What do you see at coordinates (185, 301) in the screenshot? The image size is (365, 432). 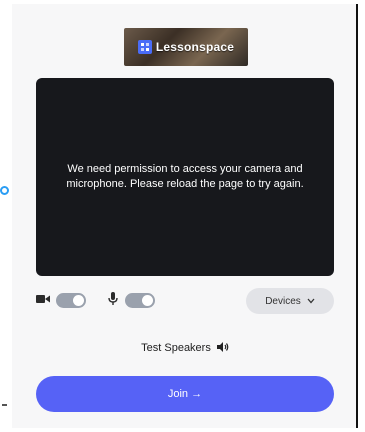 I see `media-controls: Devices` at bounding box center [185, 301].